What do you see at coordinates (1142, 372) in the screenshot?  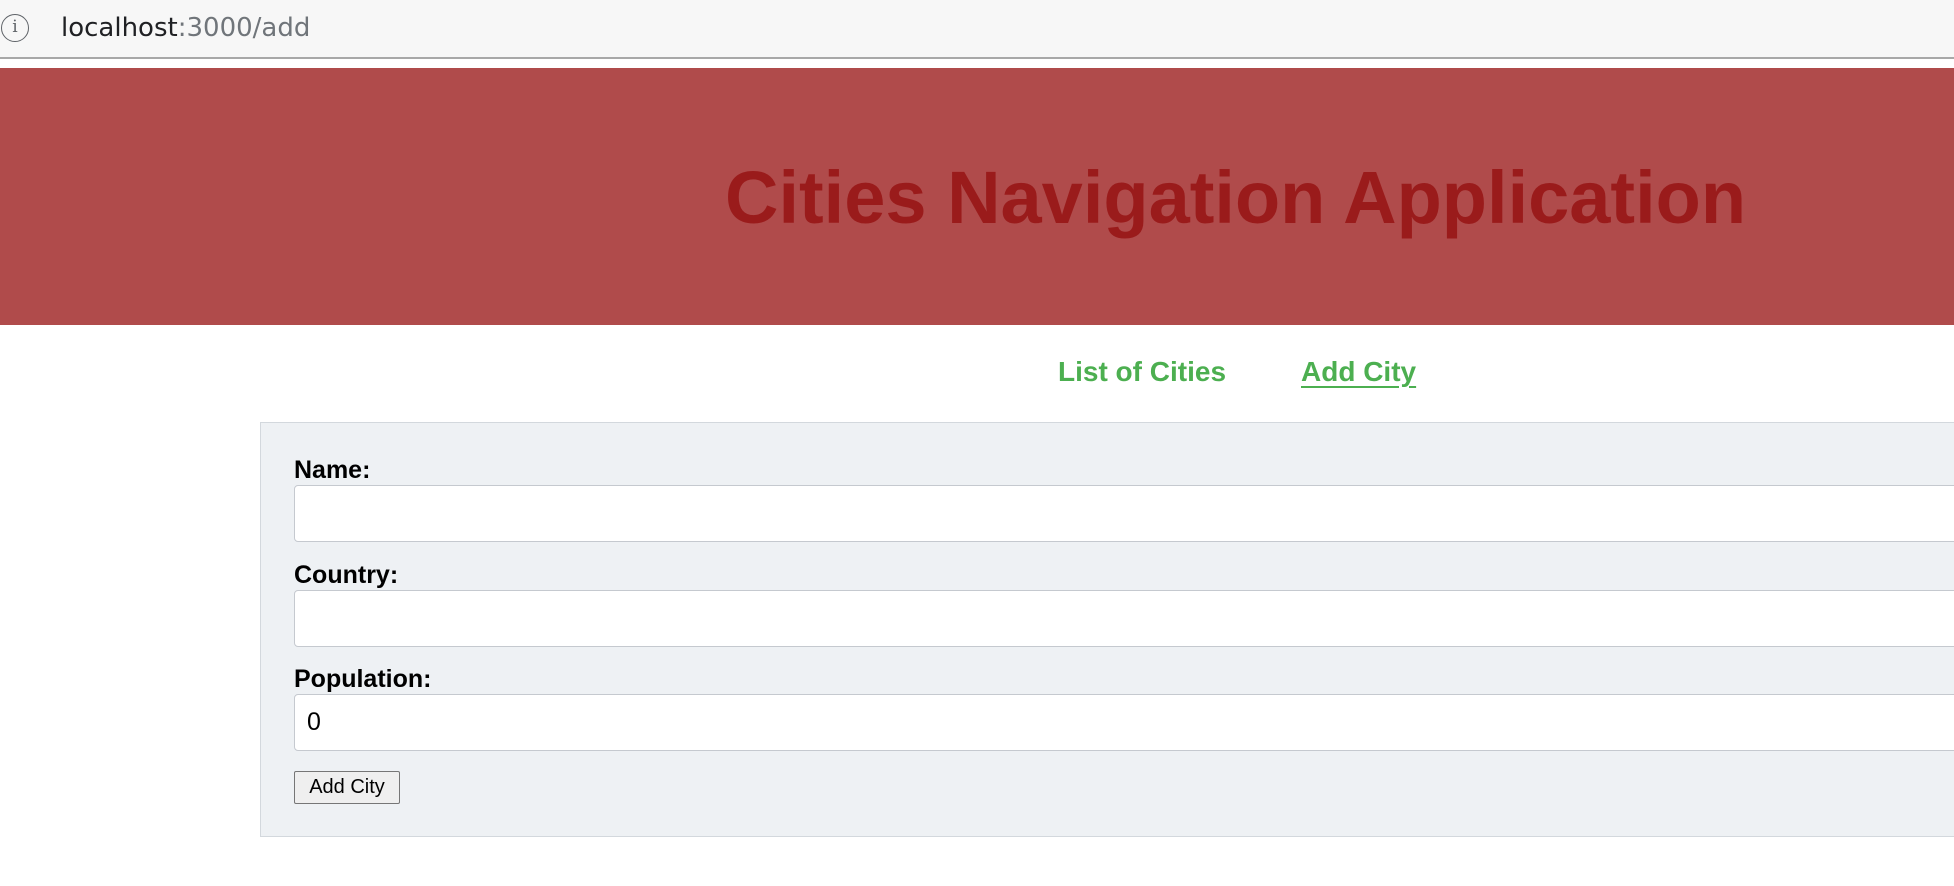 I see `nav-link-list-of-cities: List of Cities` at bounding box center [1142, 372].